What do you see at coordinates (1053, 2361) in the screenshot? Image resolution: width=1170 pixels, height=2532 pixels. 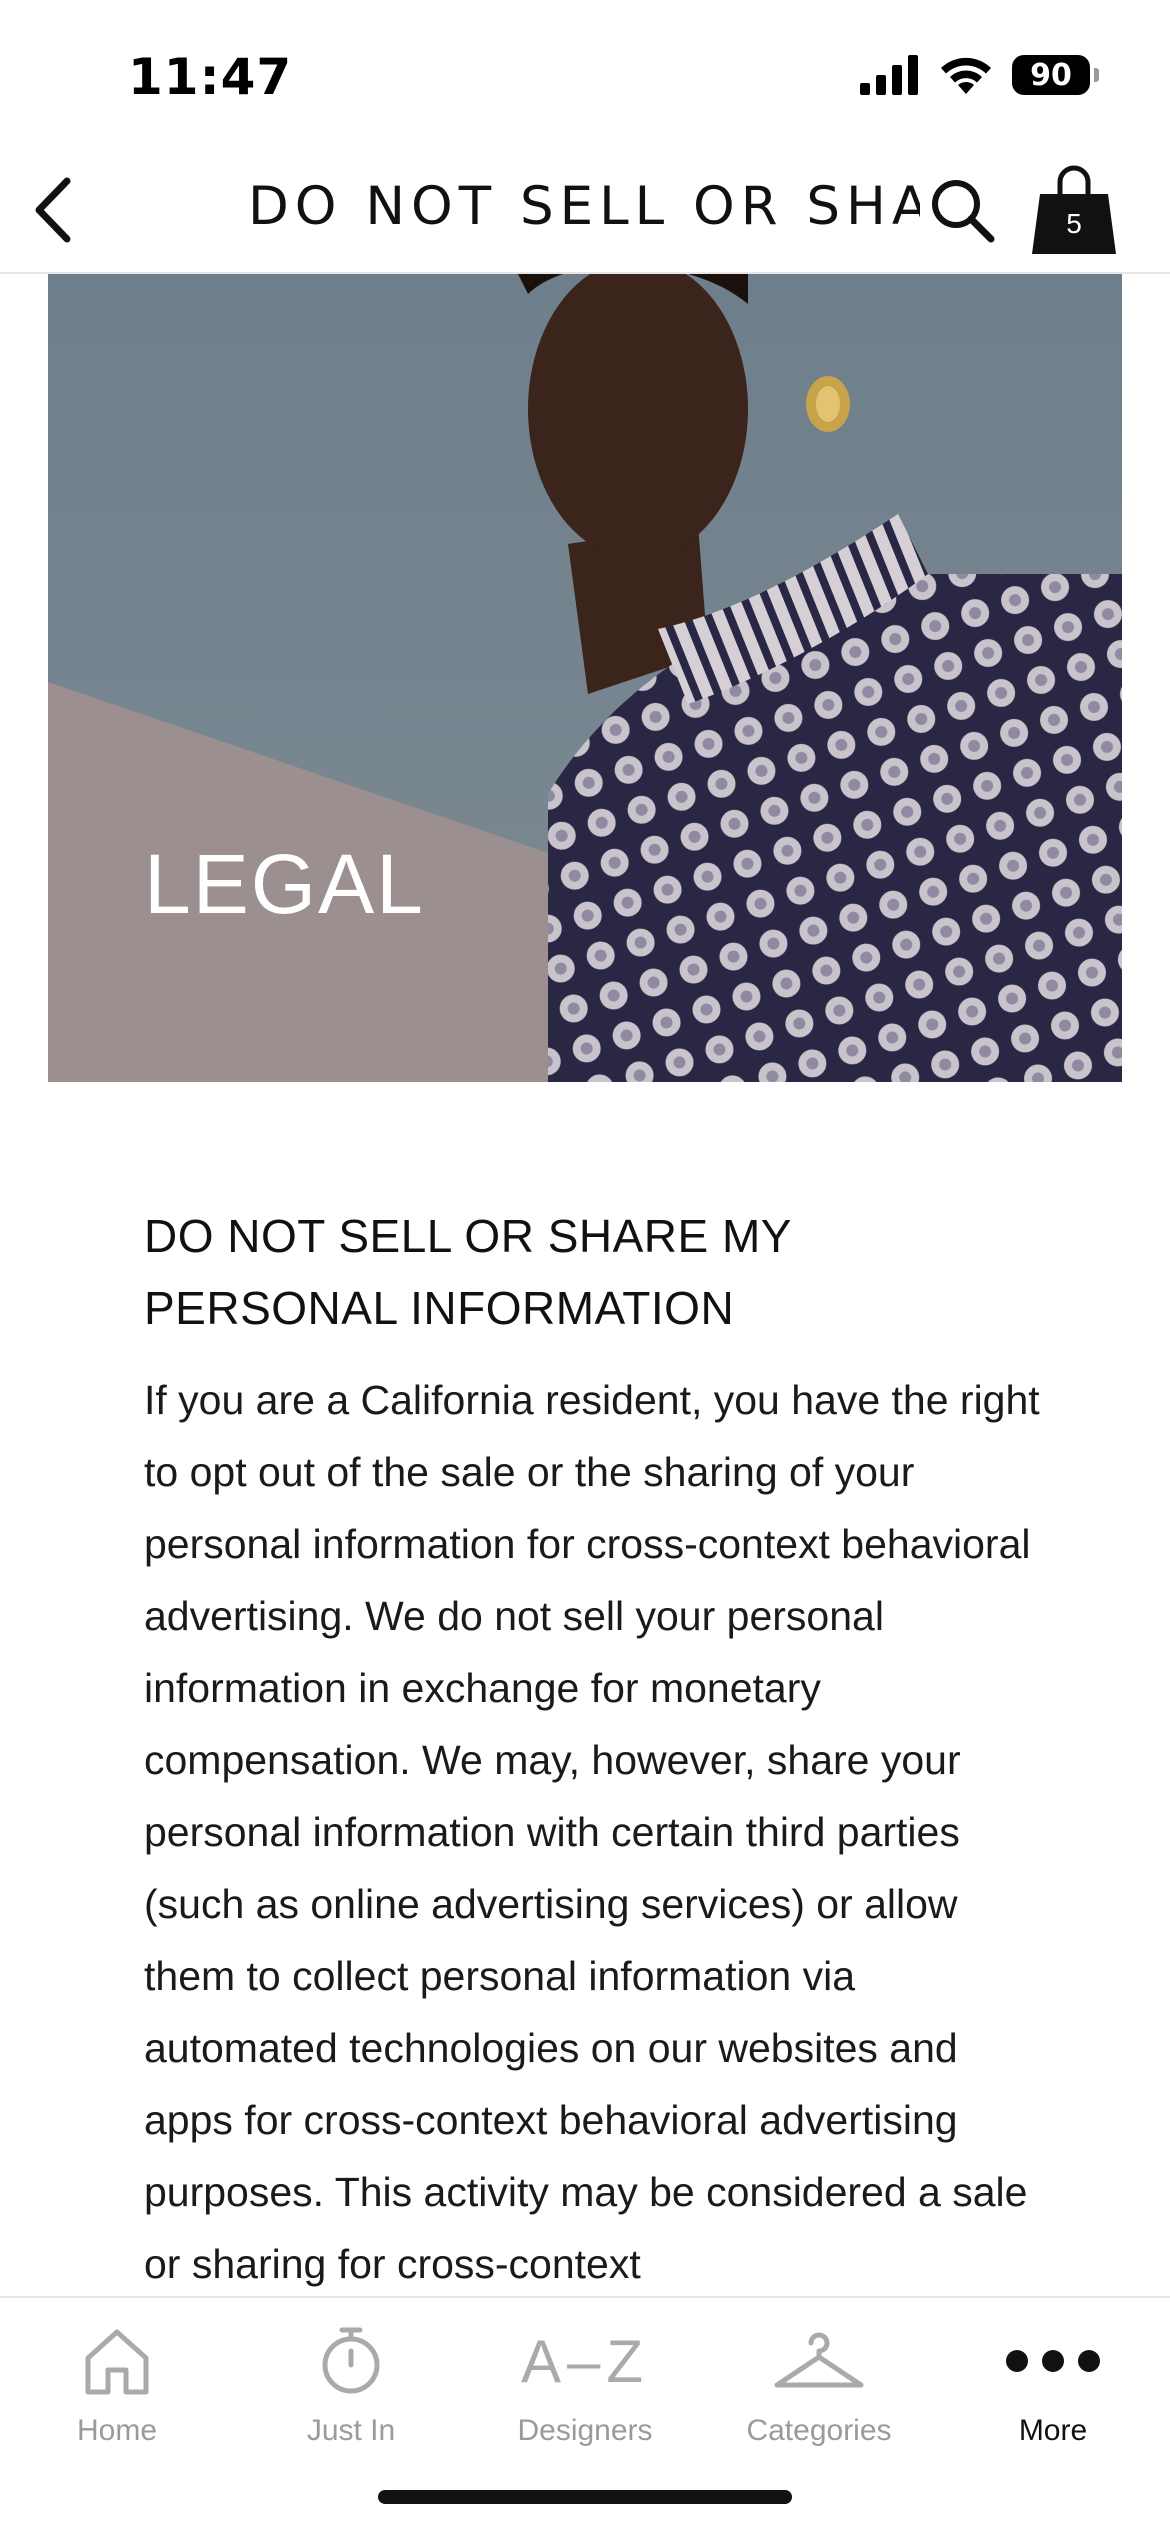 I see `more-dots-icon` at bounding box center [1053, 2361].